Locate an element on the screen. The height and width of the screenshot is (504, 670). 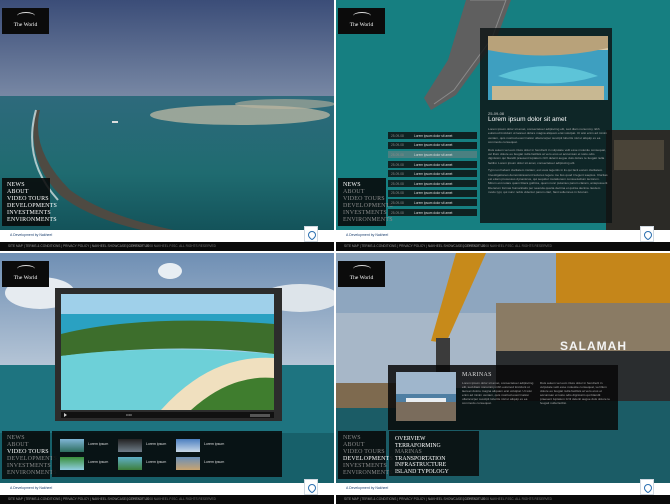
subnav-marinas: MARINAS is located at coordinates (437, 452).